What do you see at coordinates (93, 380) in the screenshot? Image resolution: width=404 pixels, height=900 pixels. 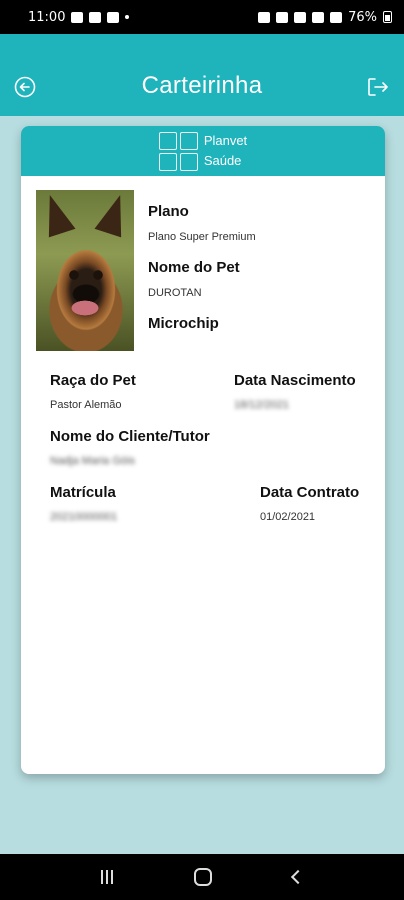 I see `breed-label: Raça do Pet` at bounding box center [93, 380].